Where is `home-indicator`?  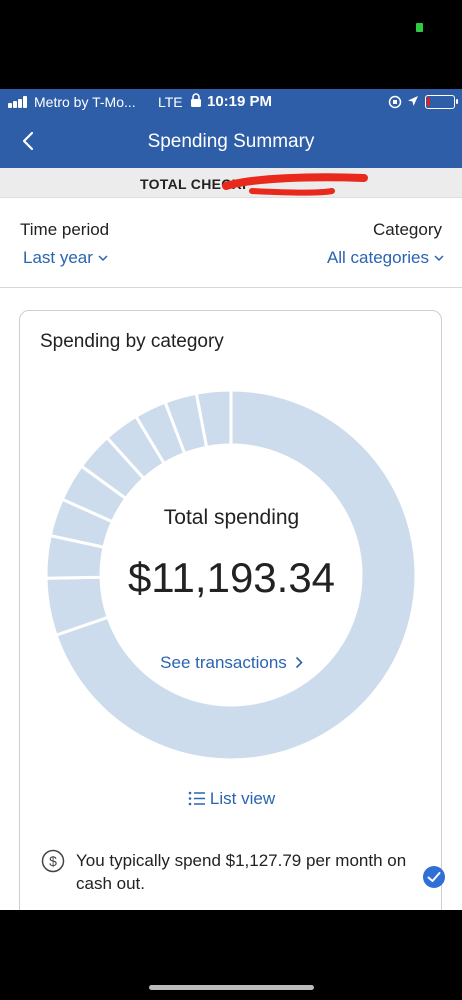 home-indicator is located at coordinates (231, 987).